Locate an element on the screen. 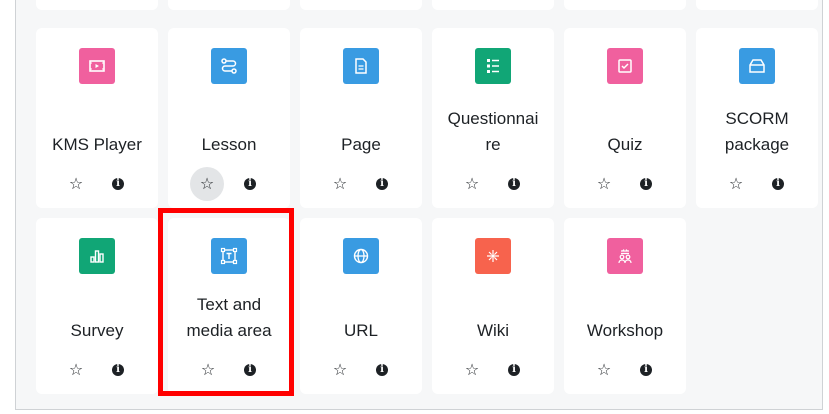 The height and width of the screenshot is (414, 829). activity-label: KMS Player is located at coordinates (97, 144).